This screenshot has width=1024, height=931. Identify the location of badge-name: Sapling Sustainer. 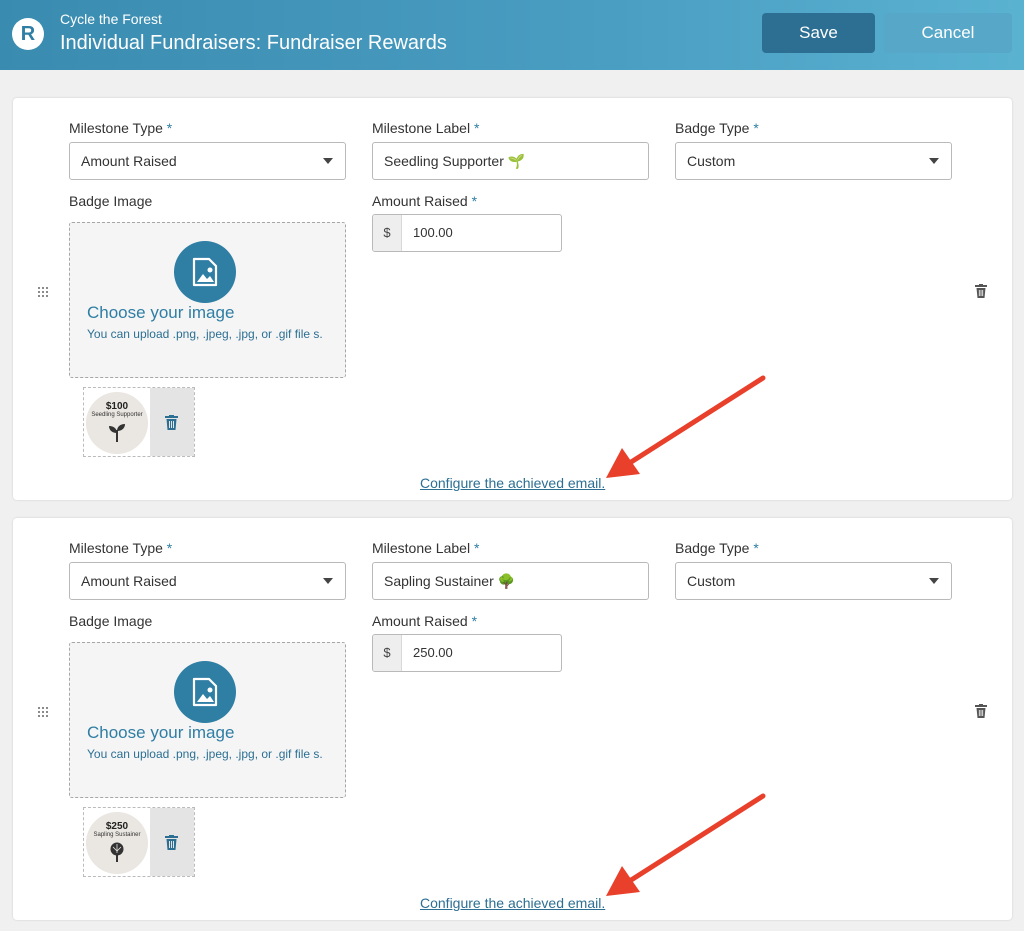
(117, 835).